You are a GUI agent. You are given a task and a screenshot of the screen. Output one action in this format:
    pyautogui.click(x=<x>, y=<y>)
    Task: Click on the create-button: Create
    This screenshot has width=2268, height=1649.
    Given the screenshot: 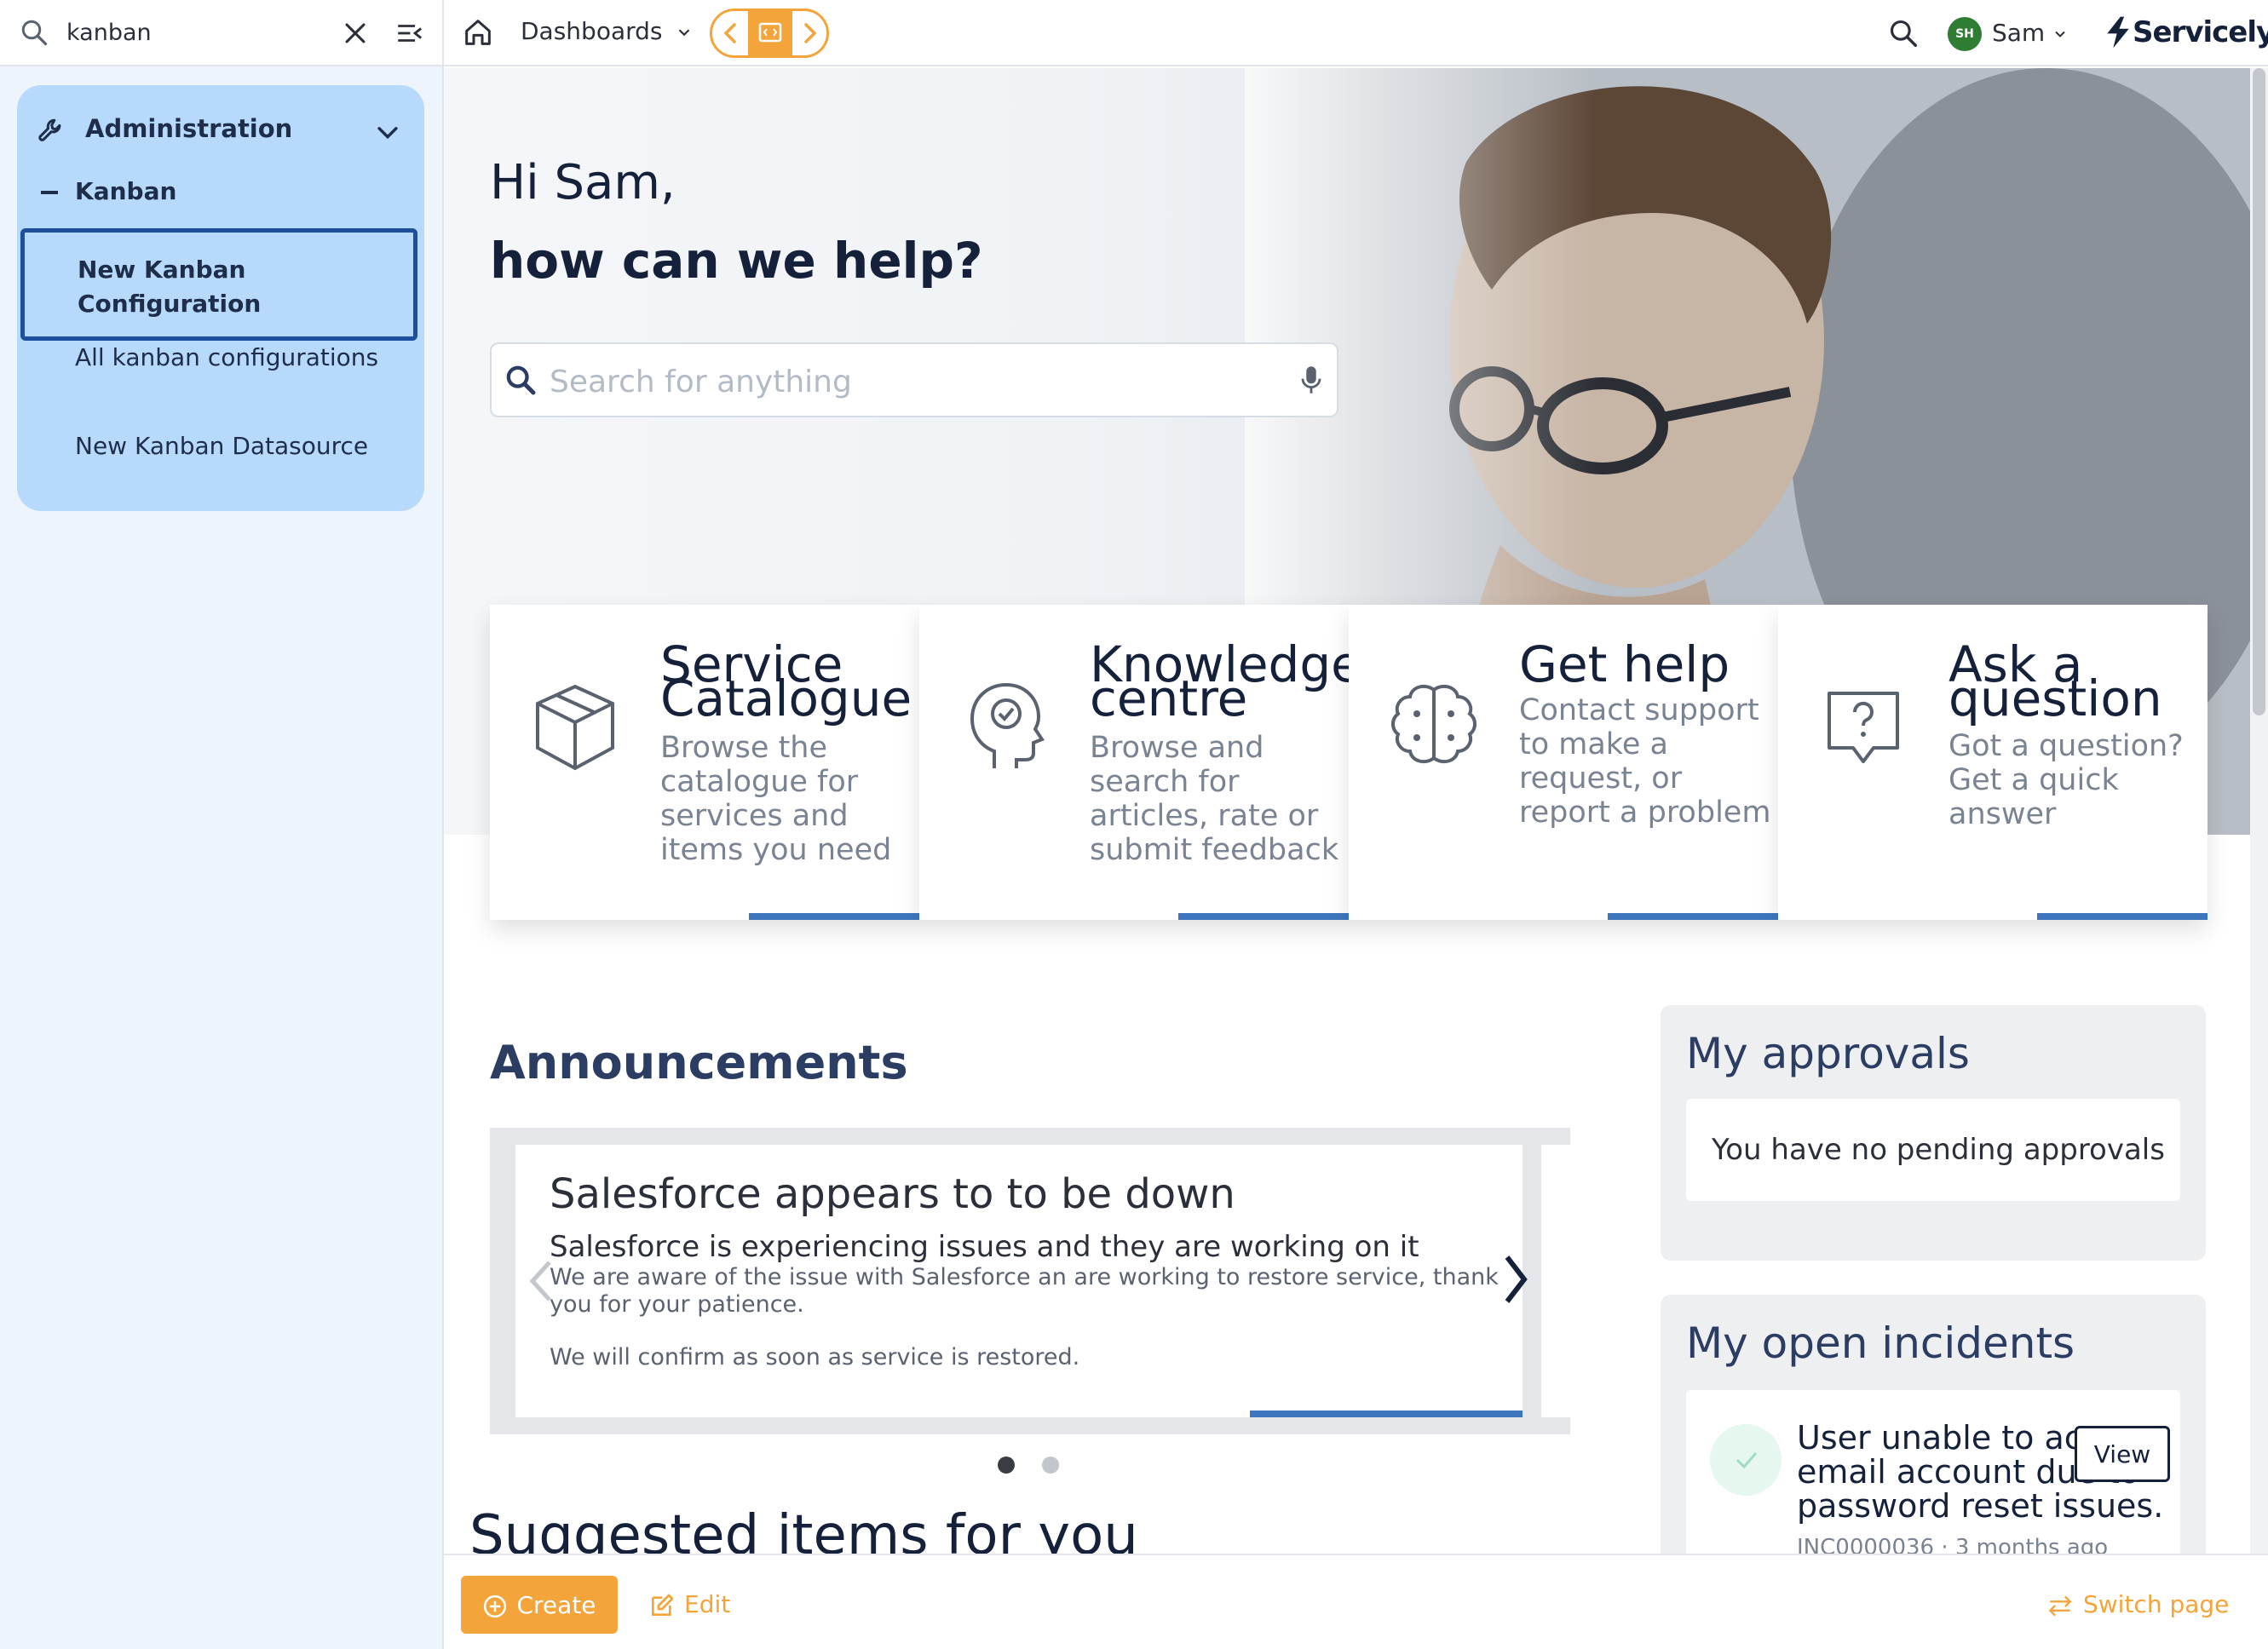 What is the action you would take?
    pyautogui.click(x=539, y=1605)
    